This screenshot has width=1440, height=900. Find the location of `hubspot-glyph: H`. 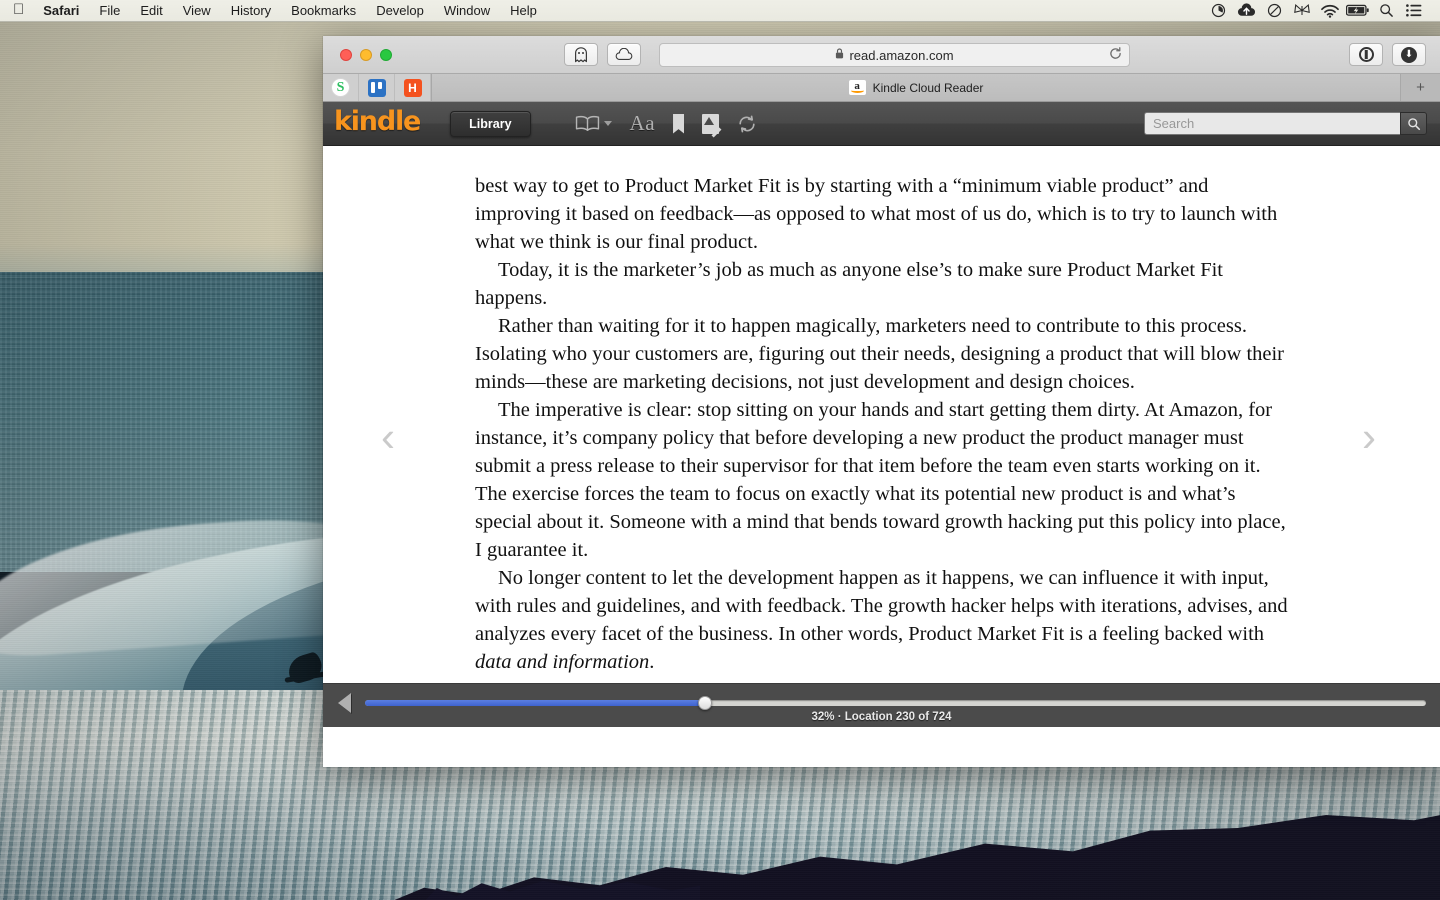

hubspot-glyph: H is located at coordinates (412, 87).